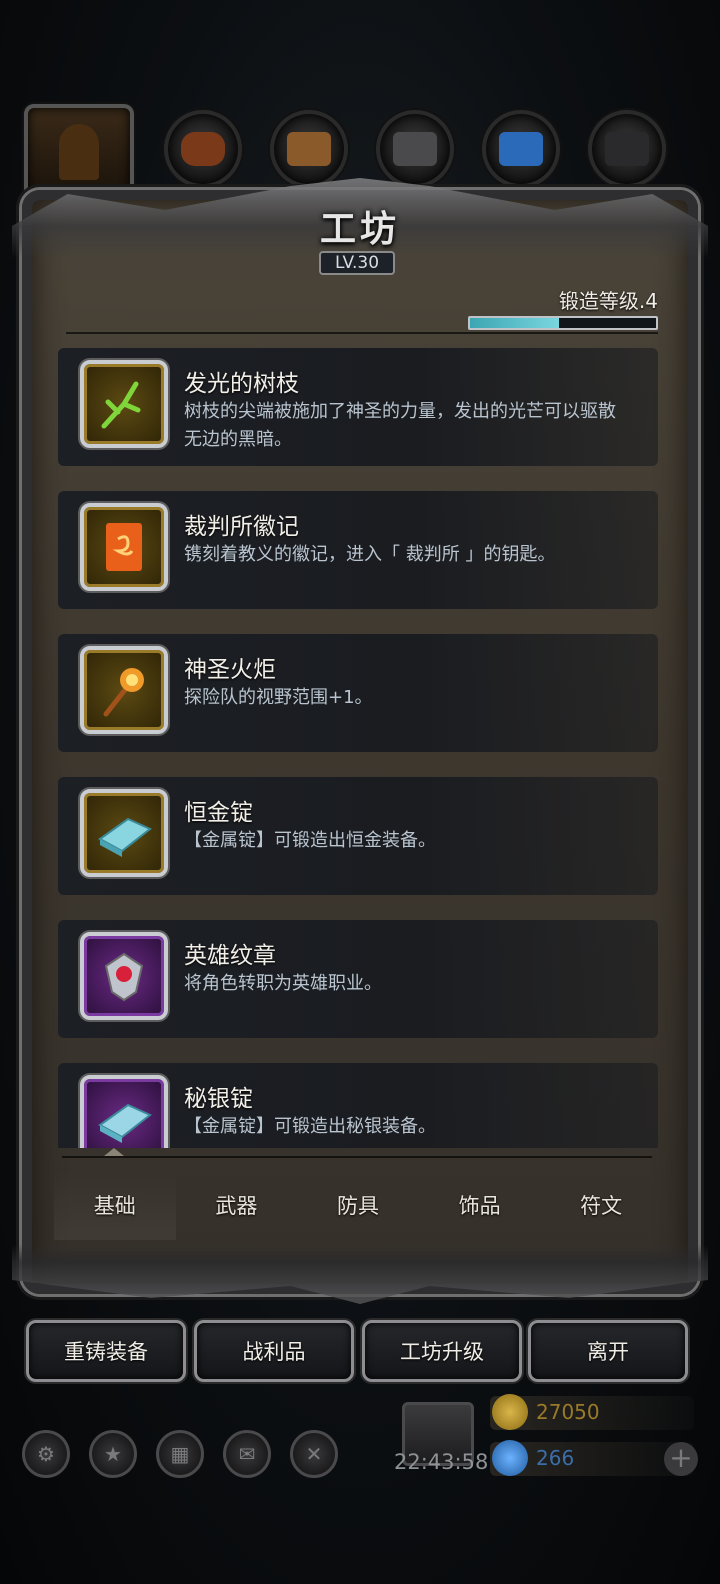 This screenshot has width=720, height=1584. I want to click on dark-ingot-icon, so click(627, 149).